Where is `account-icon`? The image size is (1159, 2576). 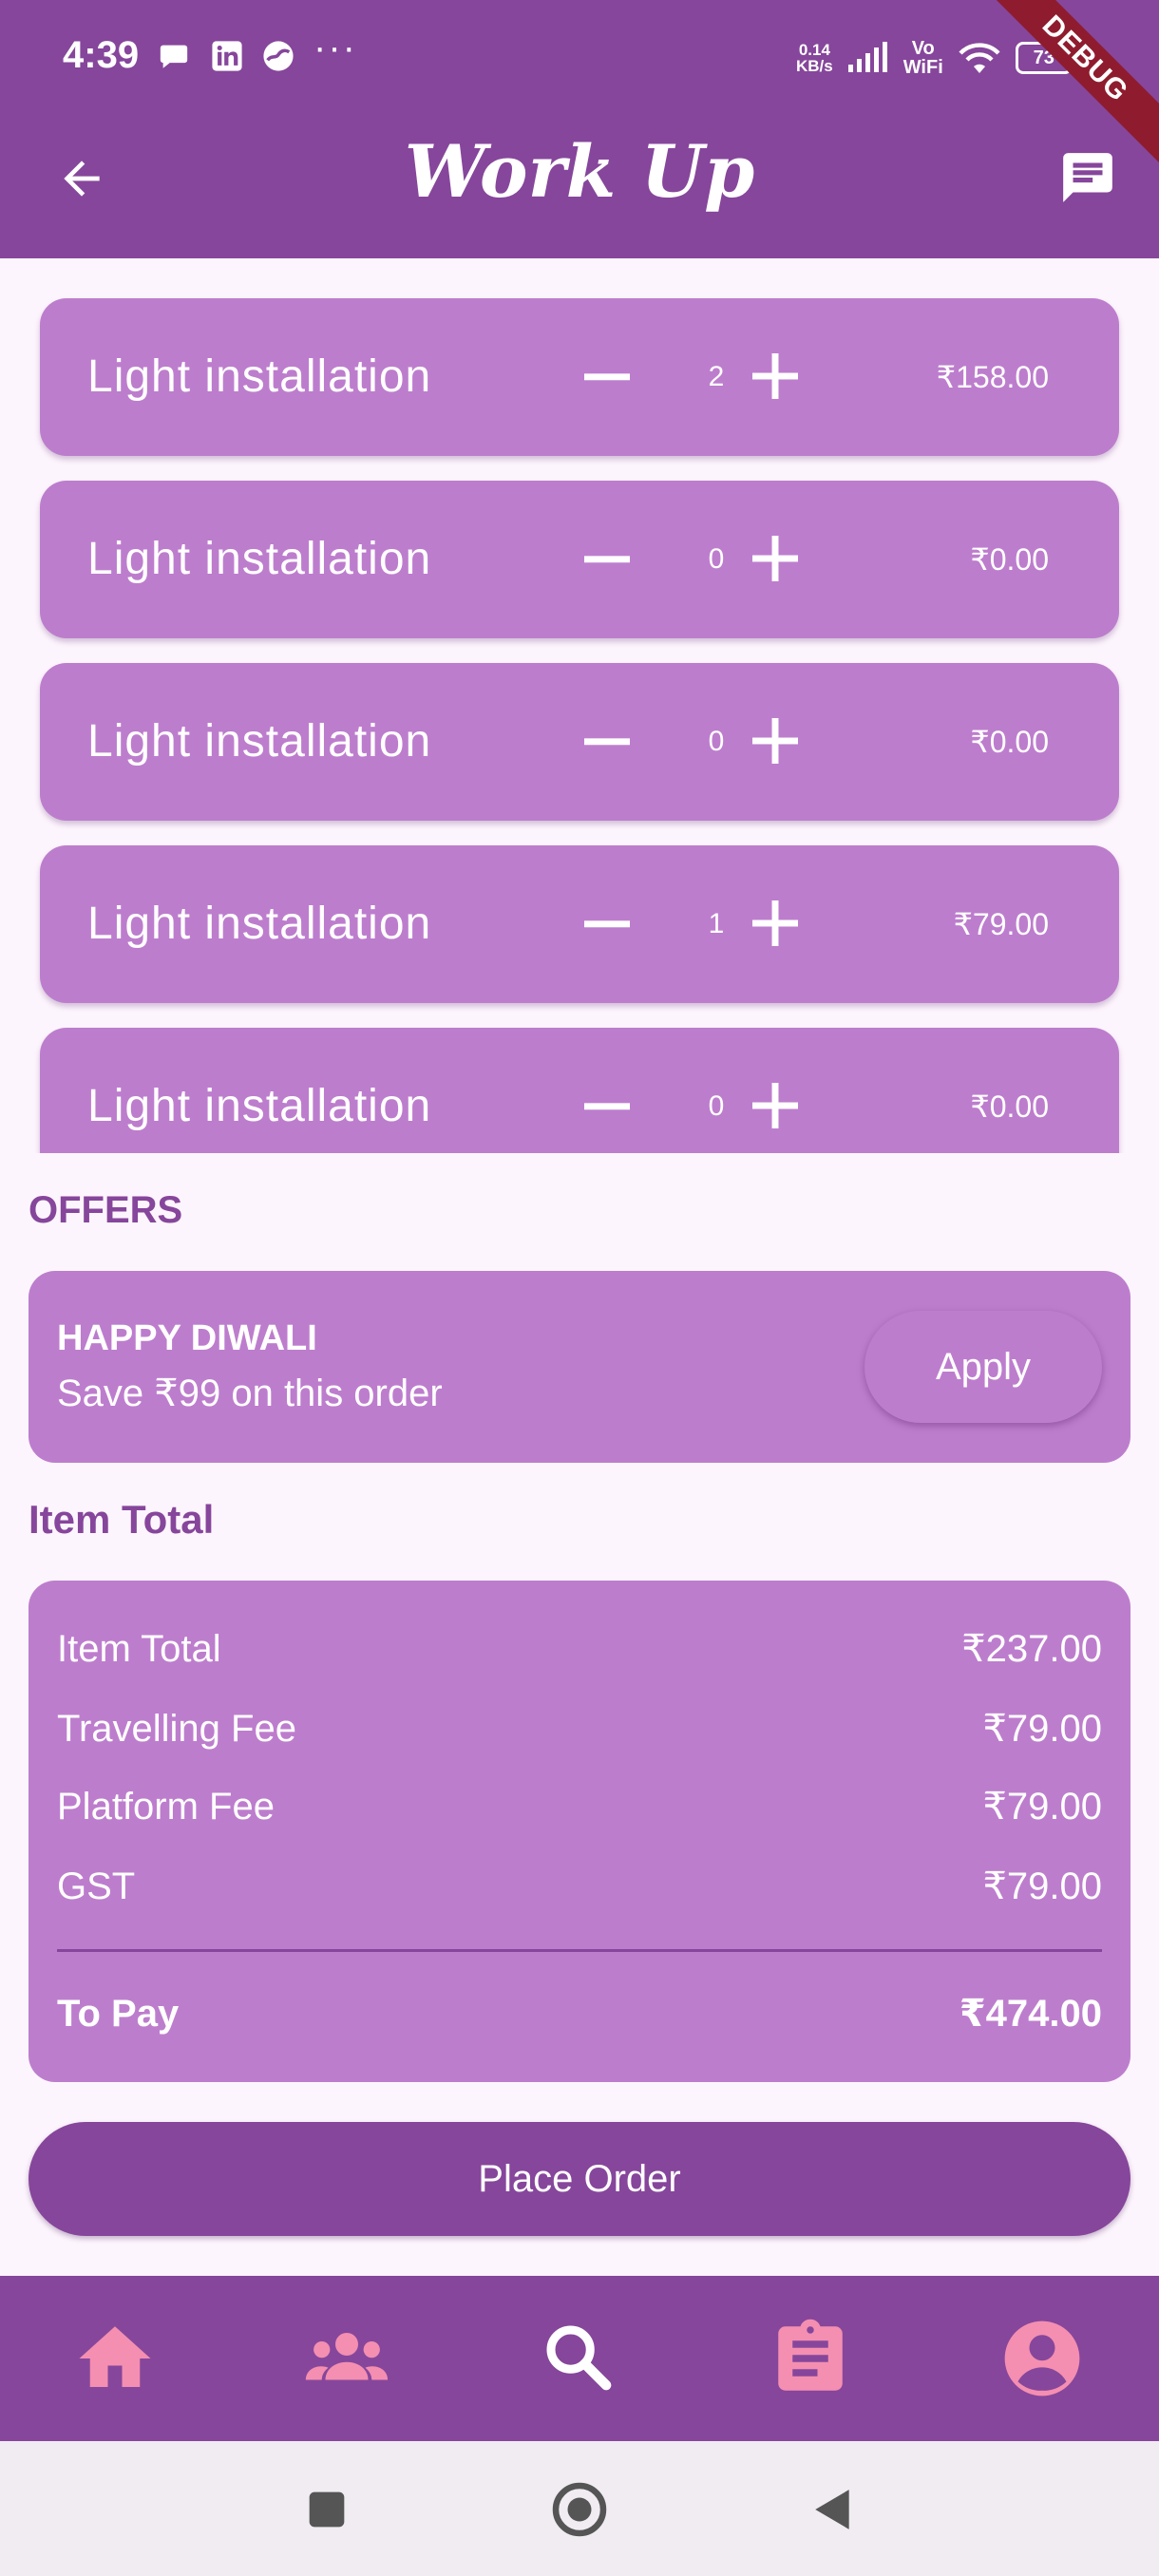
account-icon is located at coordinates (1042, 2358).